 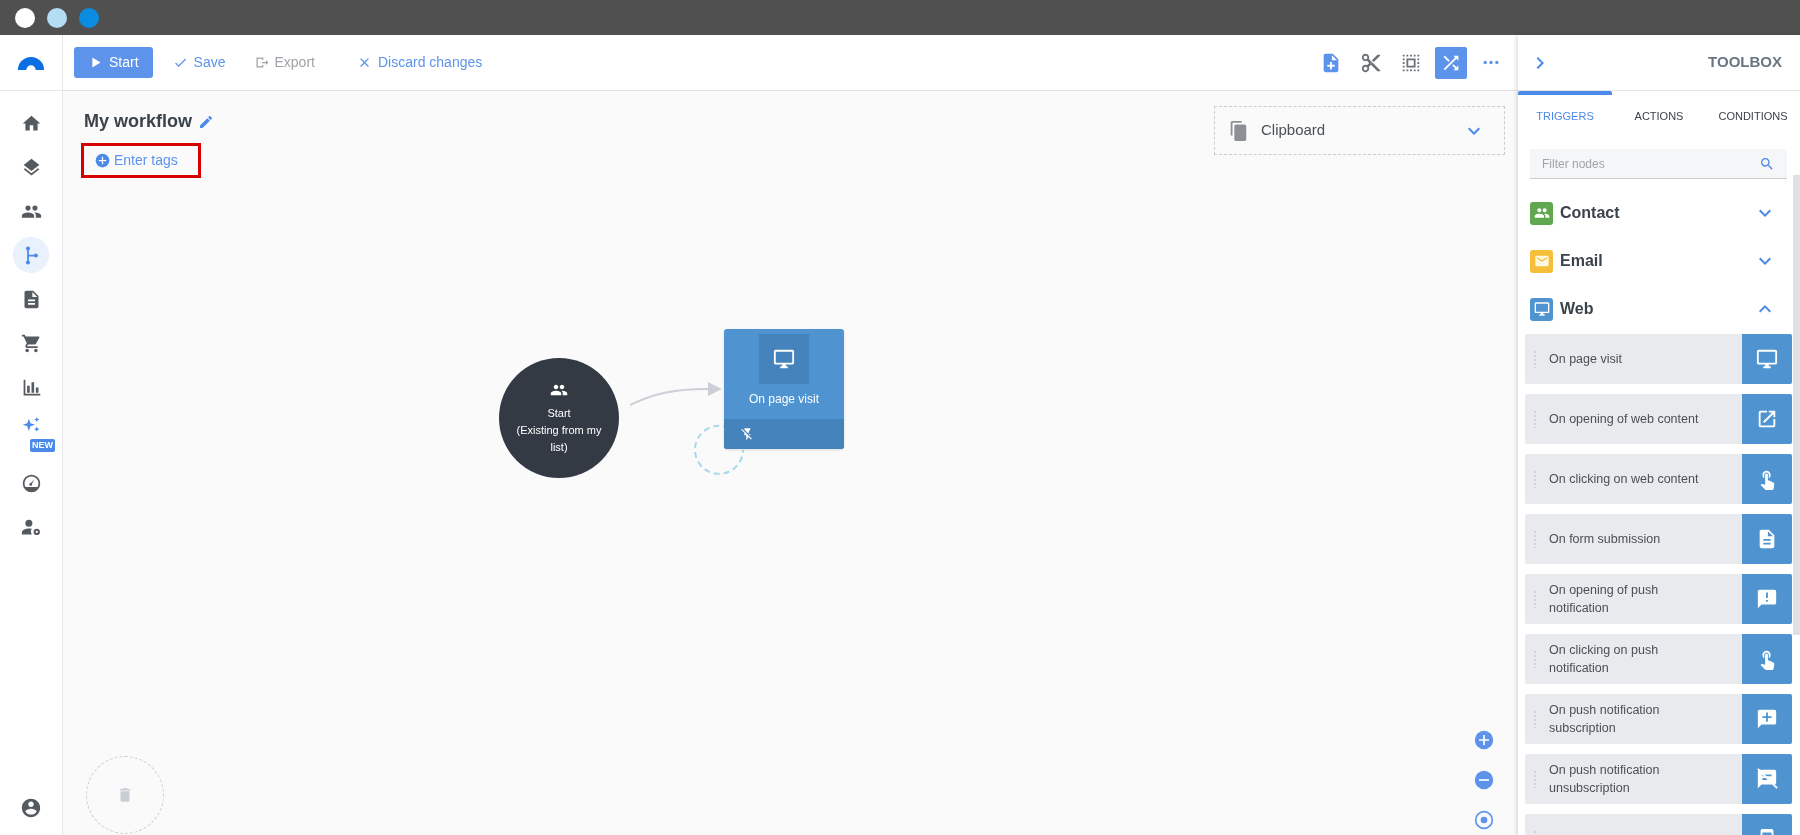 I want to click on scissors-icon, so click(x=1371, y=62).